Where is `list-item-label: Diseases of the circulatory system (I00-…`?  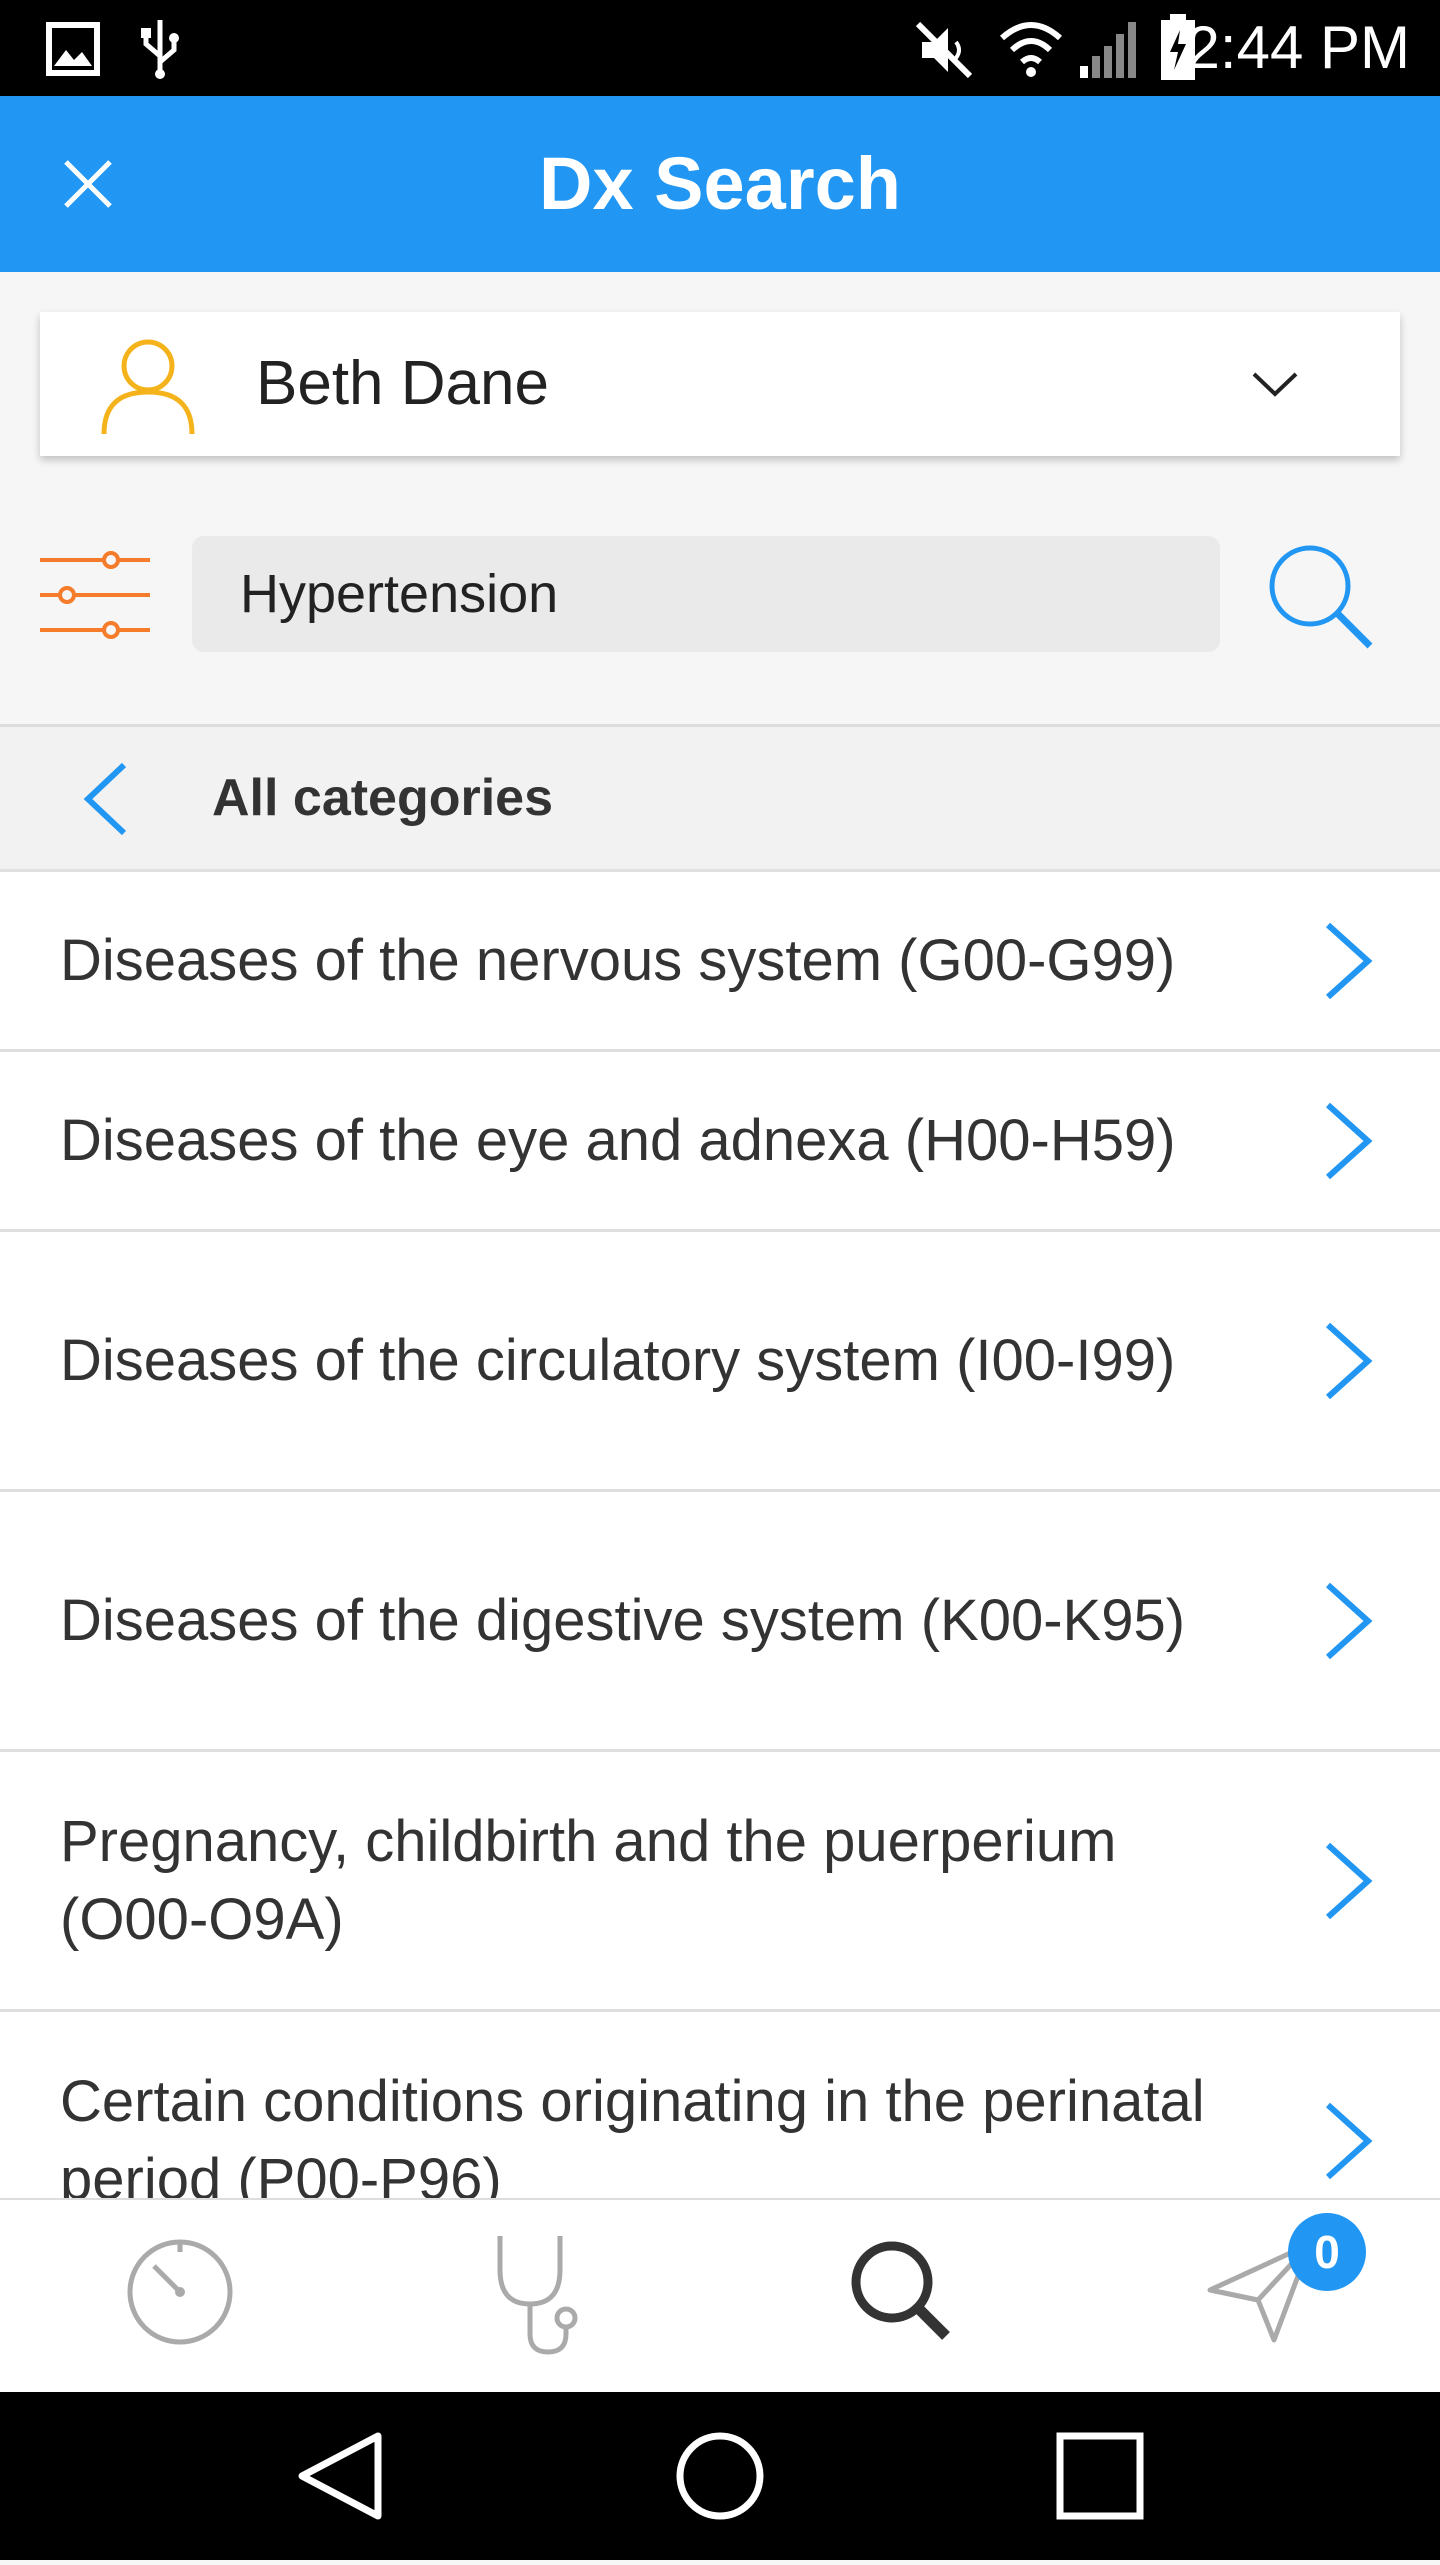
list-item-label: Diseases of the circulatory system (I00-… is located at coordinates (618, 1360).